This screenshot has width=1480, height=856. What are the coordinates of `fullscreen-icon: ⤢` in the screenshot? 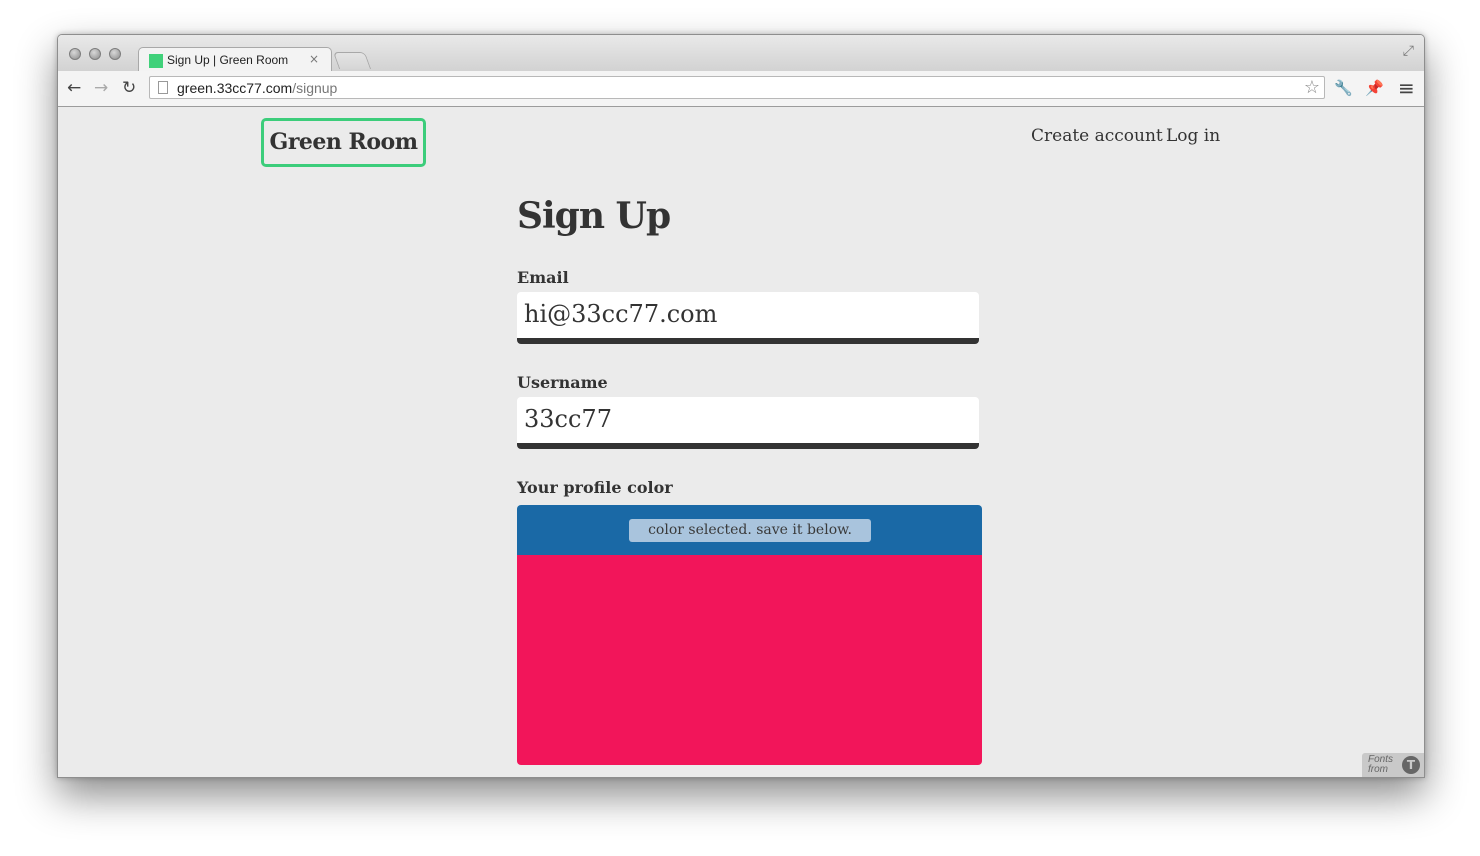 It's located at (1408, 51).